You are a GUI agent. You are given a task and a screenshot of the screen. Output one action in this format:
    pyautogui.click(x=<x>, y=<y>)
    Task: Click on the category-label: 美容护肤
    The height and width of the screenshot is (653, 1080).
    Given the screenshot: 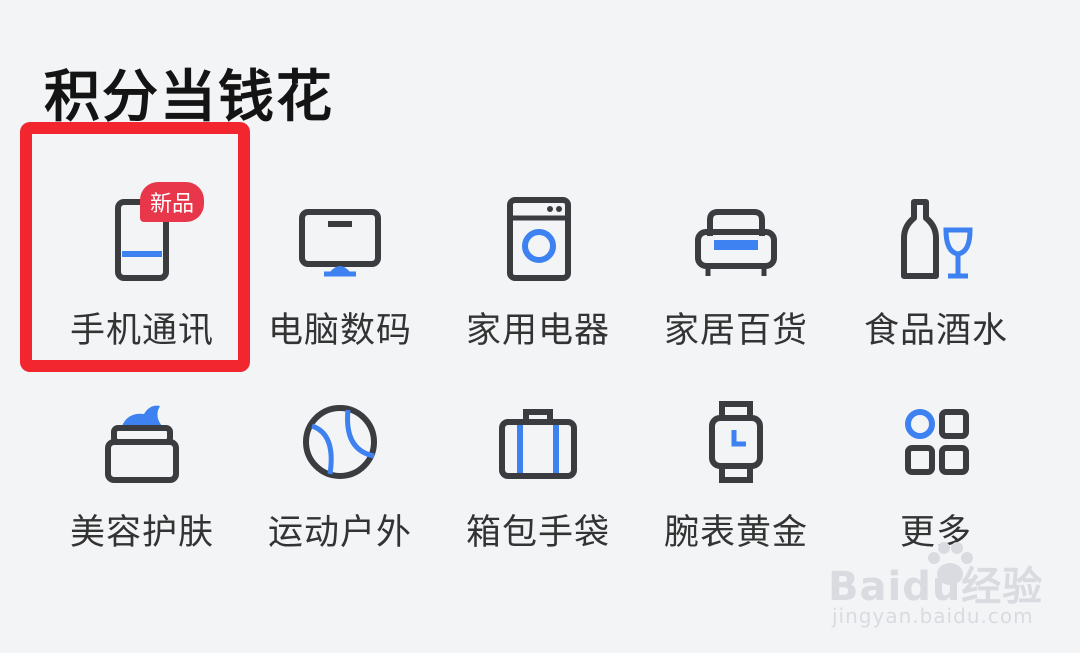 What is the action you would take?
    pyautogui.click(x=141, y=533)
    